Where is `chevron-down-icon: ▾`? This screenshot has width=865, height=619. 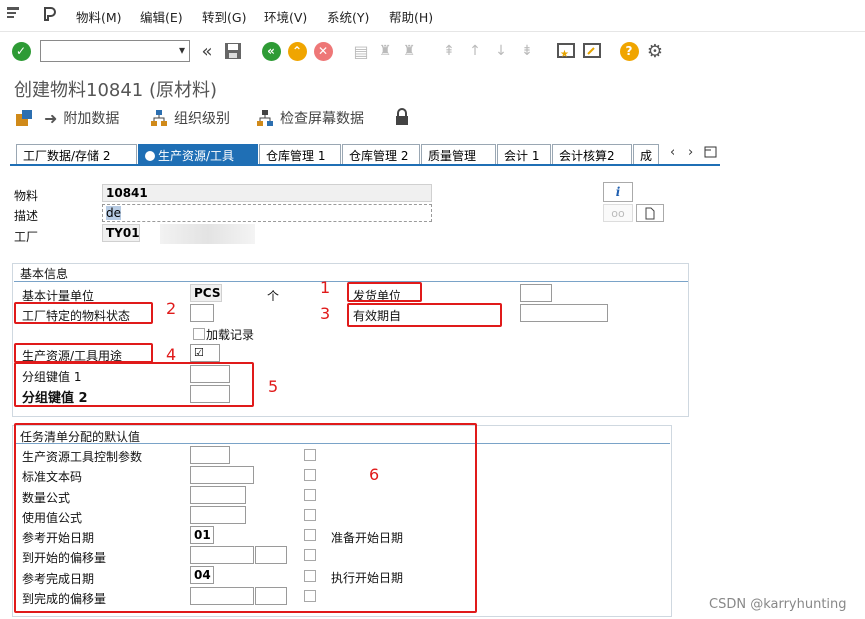 chevron-down-icon: ▾ is located at coordinates (182, 50).